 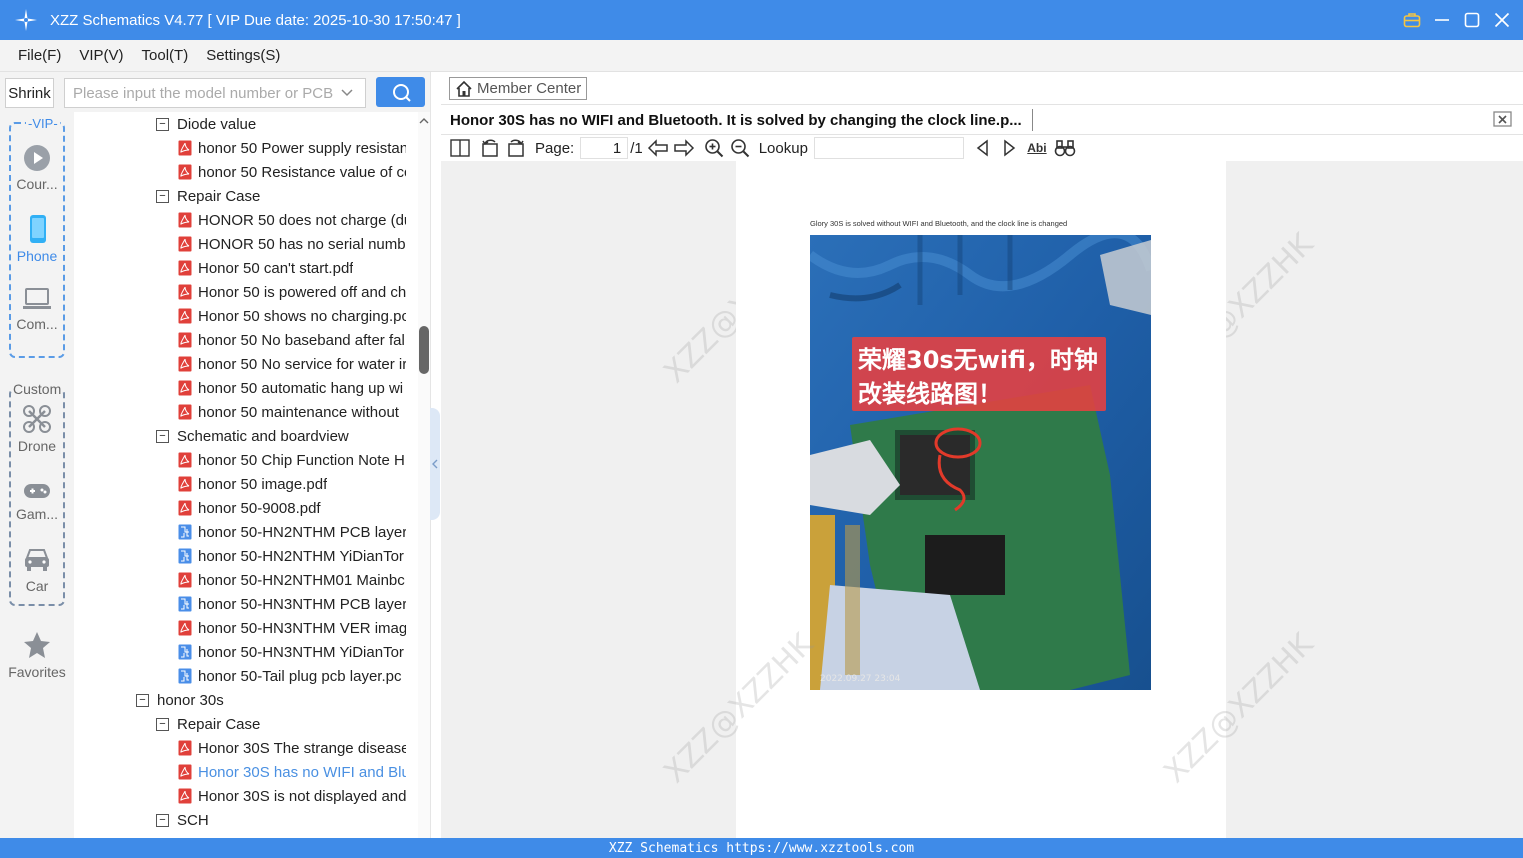 I want to click on category-drone: Drone, so click(x=37, y=429).